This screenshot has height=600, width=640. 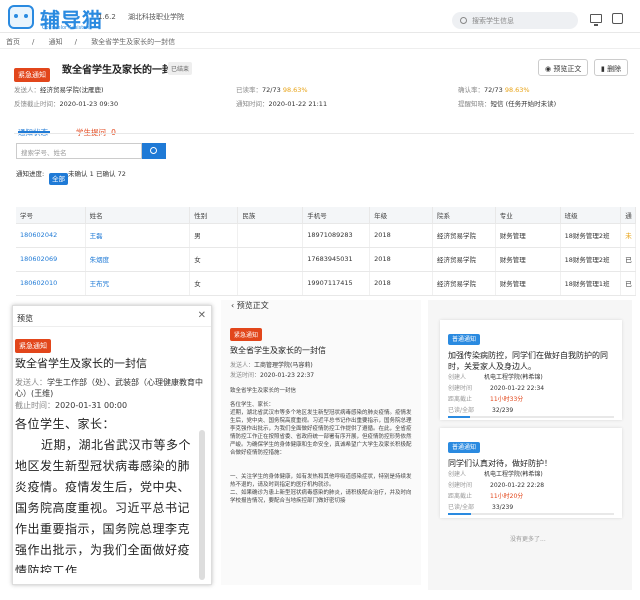 What do you see at coordinates (494, 90) in the screenshot?
I see `confirm-rate: 确认率：72/73 98.63%` at bounding box center [494, 90].